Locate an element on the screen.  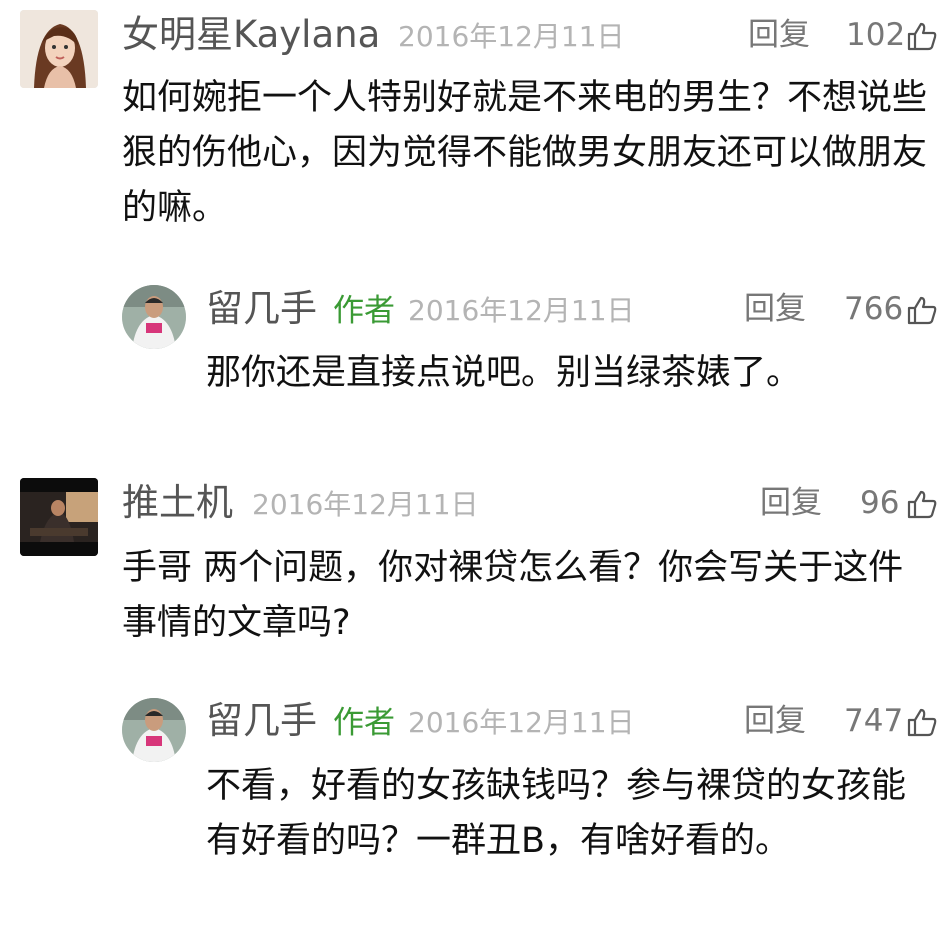
like-count: 747 is located at coordinates (874, 721).